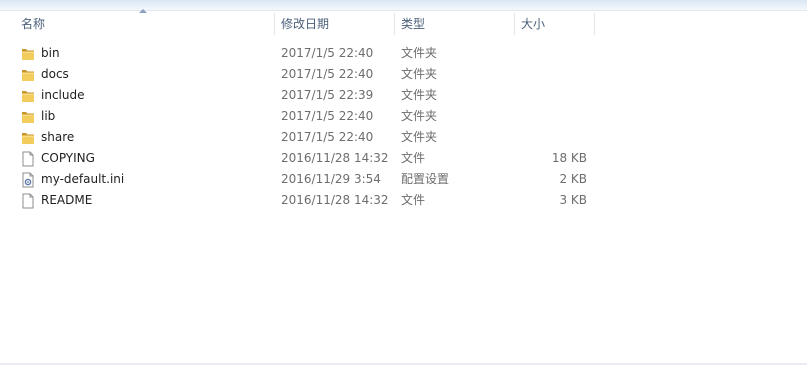  I want to click on file-name: lib, so click(48, 116).